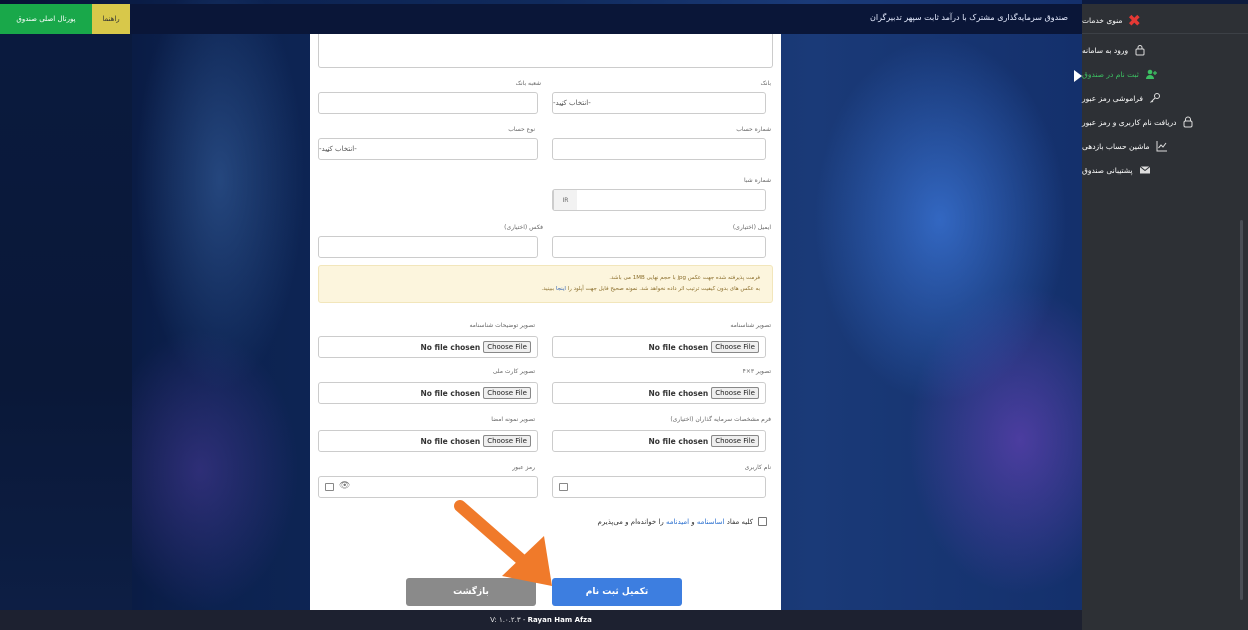 The image size is (1248, 630). I want to click on email-label: ایمیل (اختیاری), so click(751, 227).